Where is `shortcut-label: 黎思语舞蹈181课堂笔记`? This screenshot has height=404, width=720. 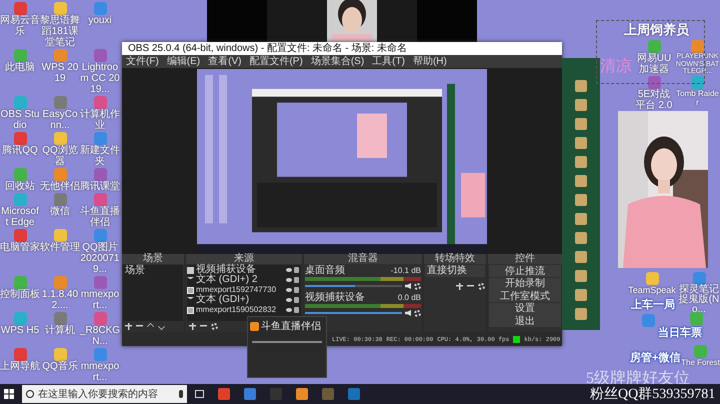
shortcut-label: 黎思语舞蹈181课堂笔记 is located at coordinates (60, 31).